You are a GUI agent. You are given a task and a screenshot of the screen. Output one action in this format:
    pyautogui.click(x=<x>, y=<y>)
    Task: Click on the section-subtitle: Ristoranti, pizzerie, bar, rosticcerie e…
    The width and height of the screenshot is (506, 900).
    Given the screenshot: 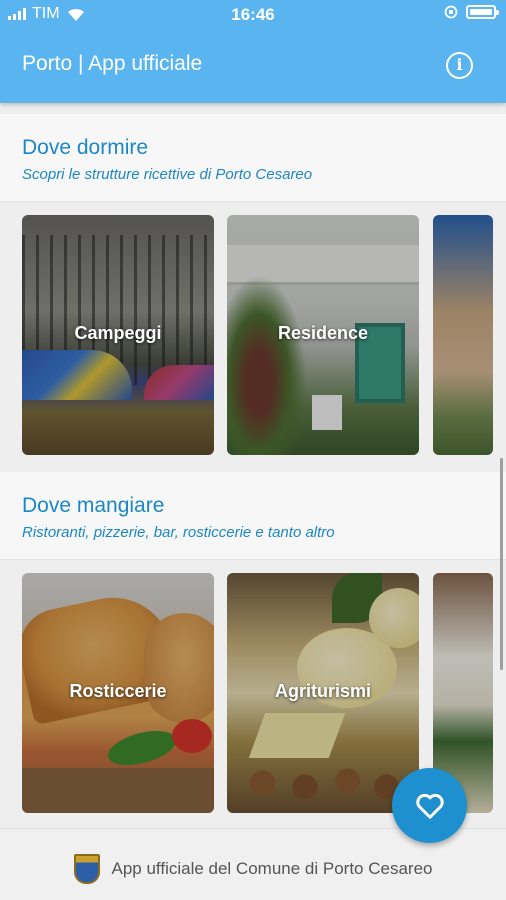 What is the action you would take?
    pyautogui.click(x=178, y=532)
    